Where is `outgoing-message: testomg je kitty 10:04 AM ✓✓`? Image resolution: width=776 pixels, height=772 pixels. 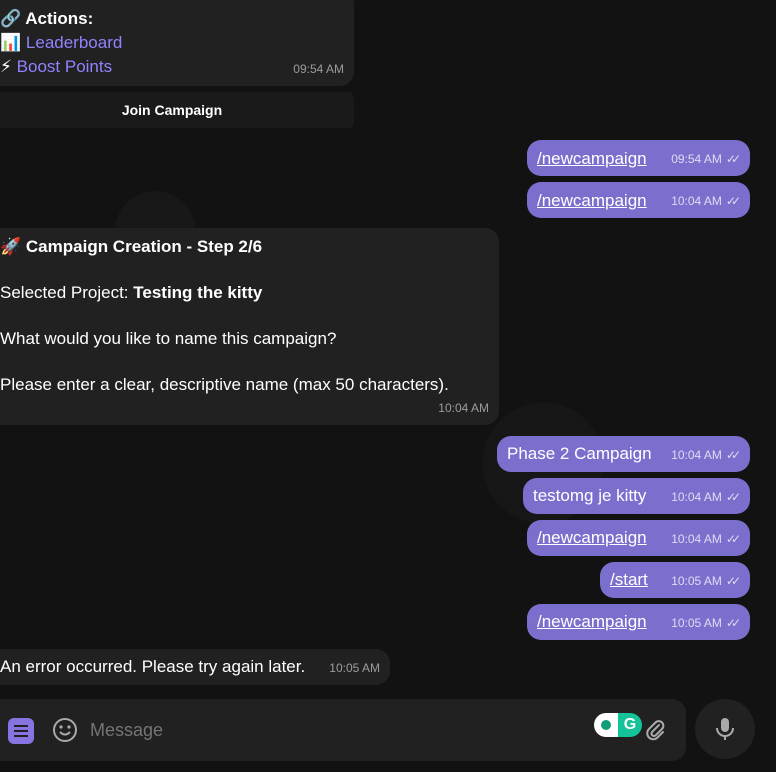 outgoing-message: testomg je kitty 10:04 AM ✓✓ is located at coordinates (636, 496).